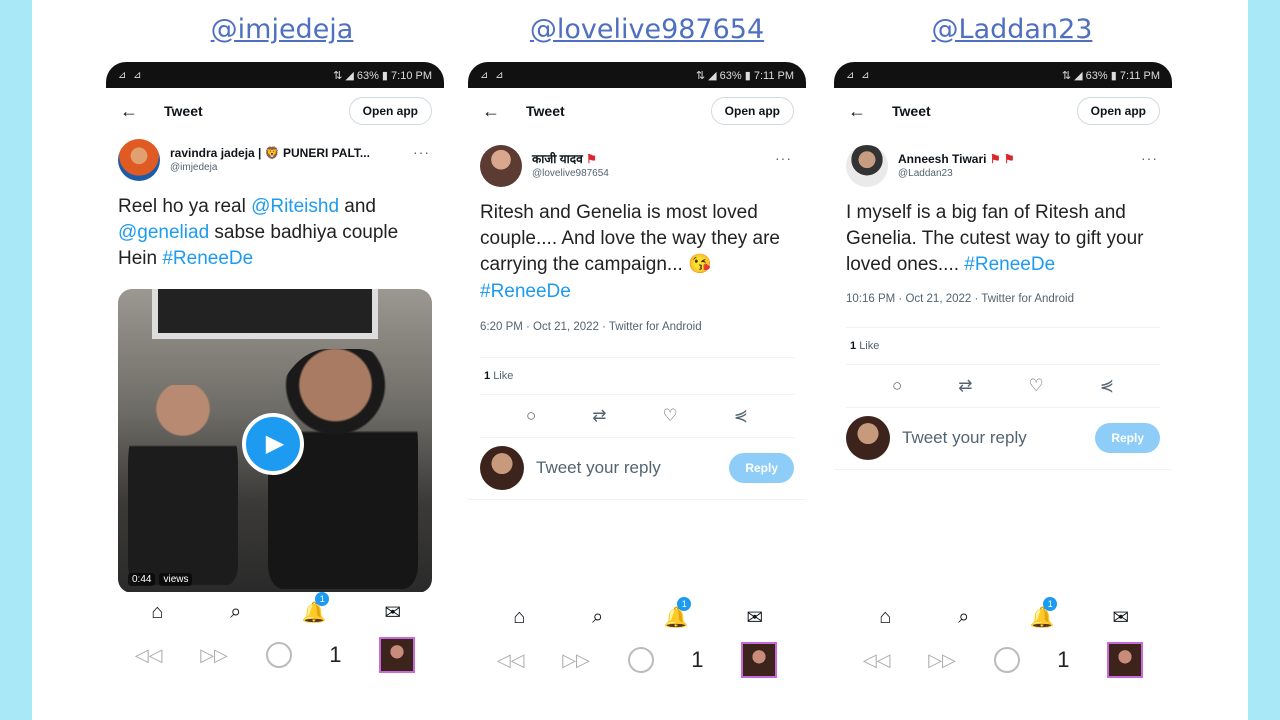 This screenshot has width=1280, height=720. I want to click on author-username: @Laddan23, so click(925, 174).